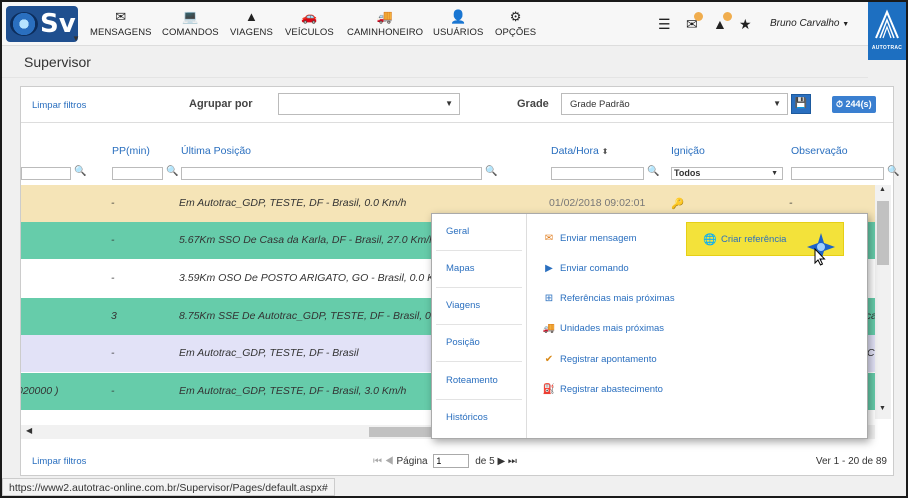 This screenshot has width=908, height=498. Describe the element at coordinates (114, 316) in the screenshot. I see `cell-pp: 3` at that location.